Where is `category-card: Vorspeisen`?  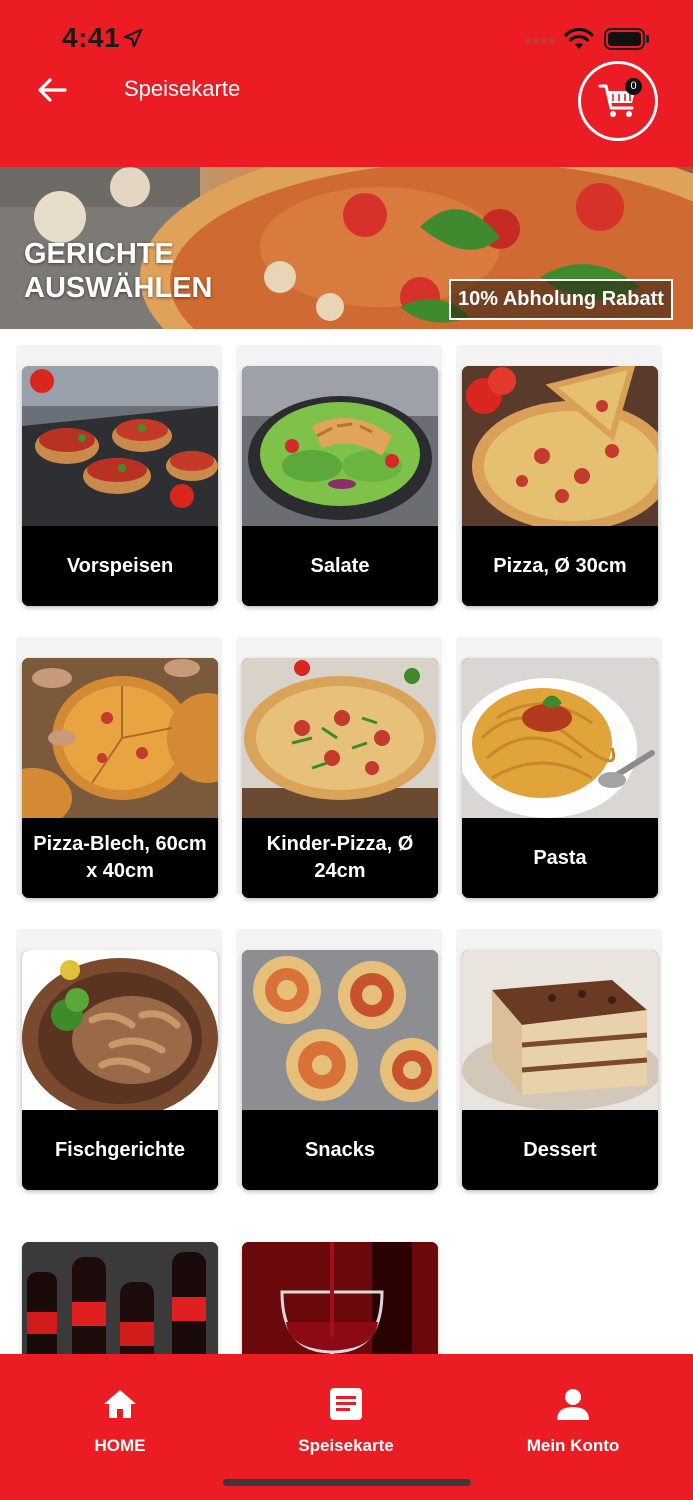 category-card: Vorspeisen is located at coordinates (120, 486).